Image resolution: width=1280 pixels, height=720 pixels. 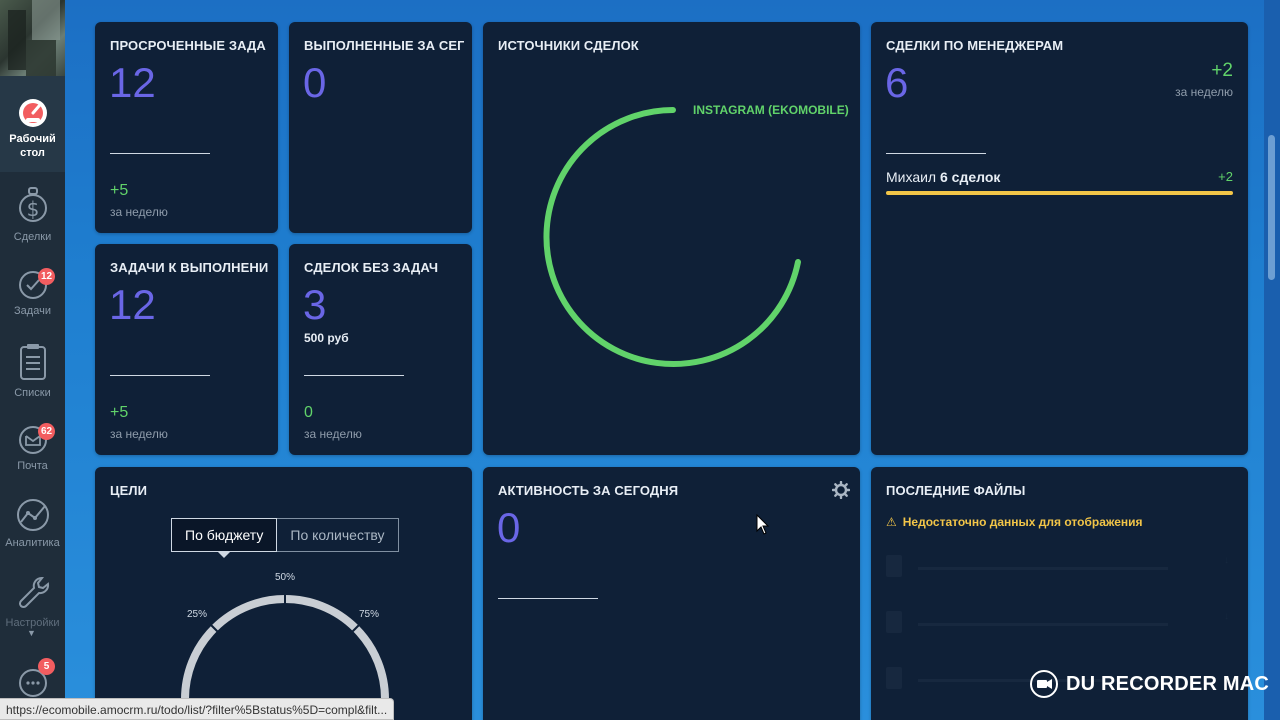 What do you see at coordinates (32, 293) in the screenshot?
I see `nav-tasks: 12 Задачи` at bounding box center [32, 293].